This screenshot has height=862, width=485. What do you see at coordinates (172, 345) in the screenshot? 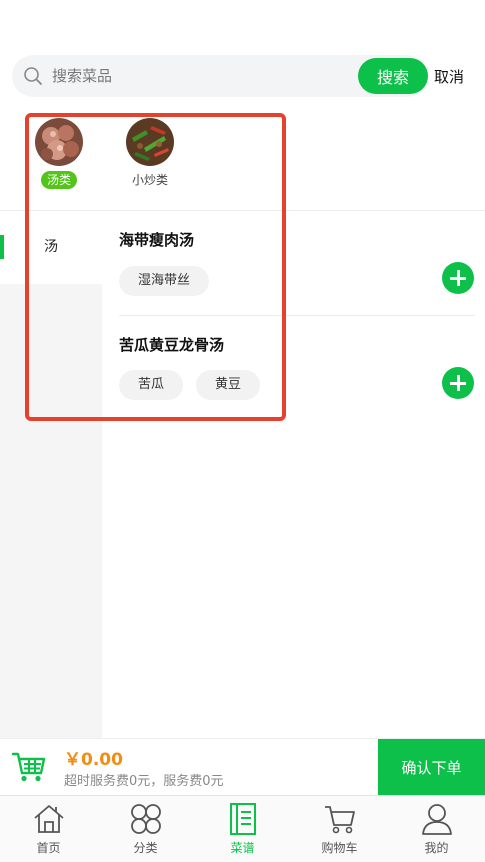
I see `dish-name: 苦瓜黄豆龙骨汤` at bounding box center [172, 345].